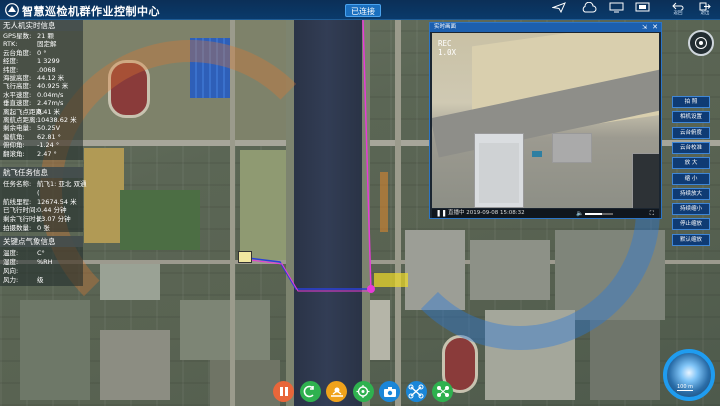 The width and height of the screenshot is (720, 406). What do you see at coordinates (691, 209) in the screenshot?
I see `control-button-8: 持续缩小` at bounding box center [691, 209].